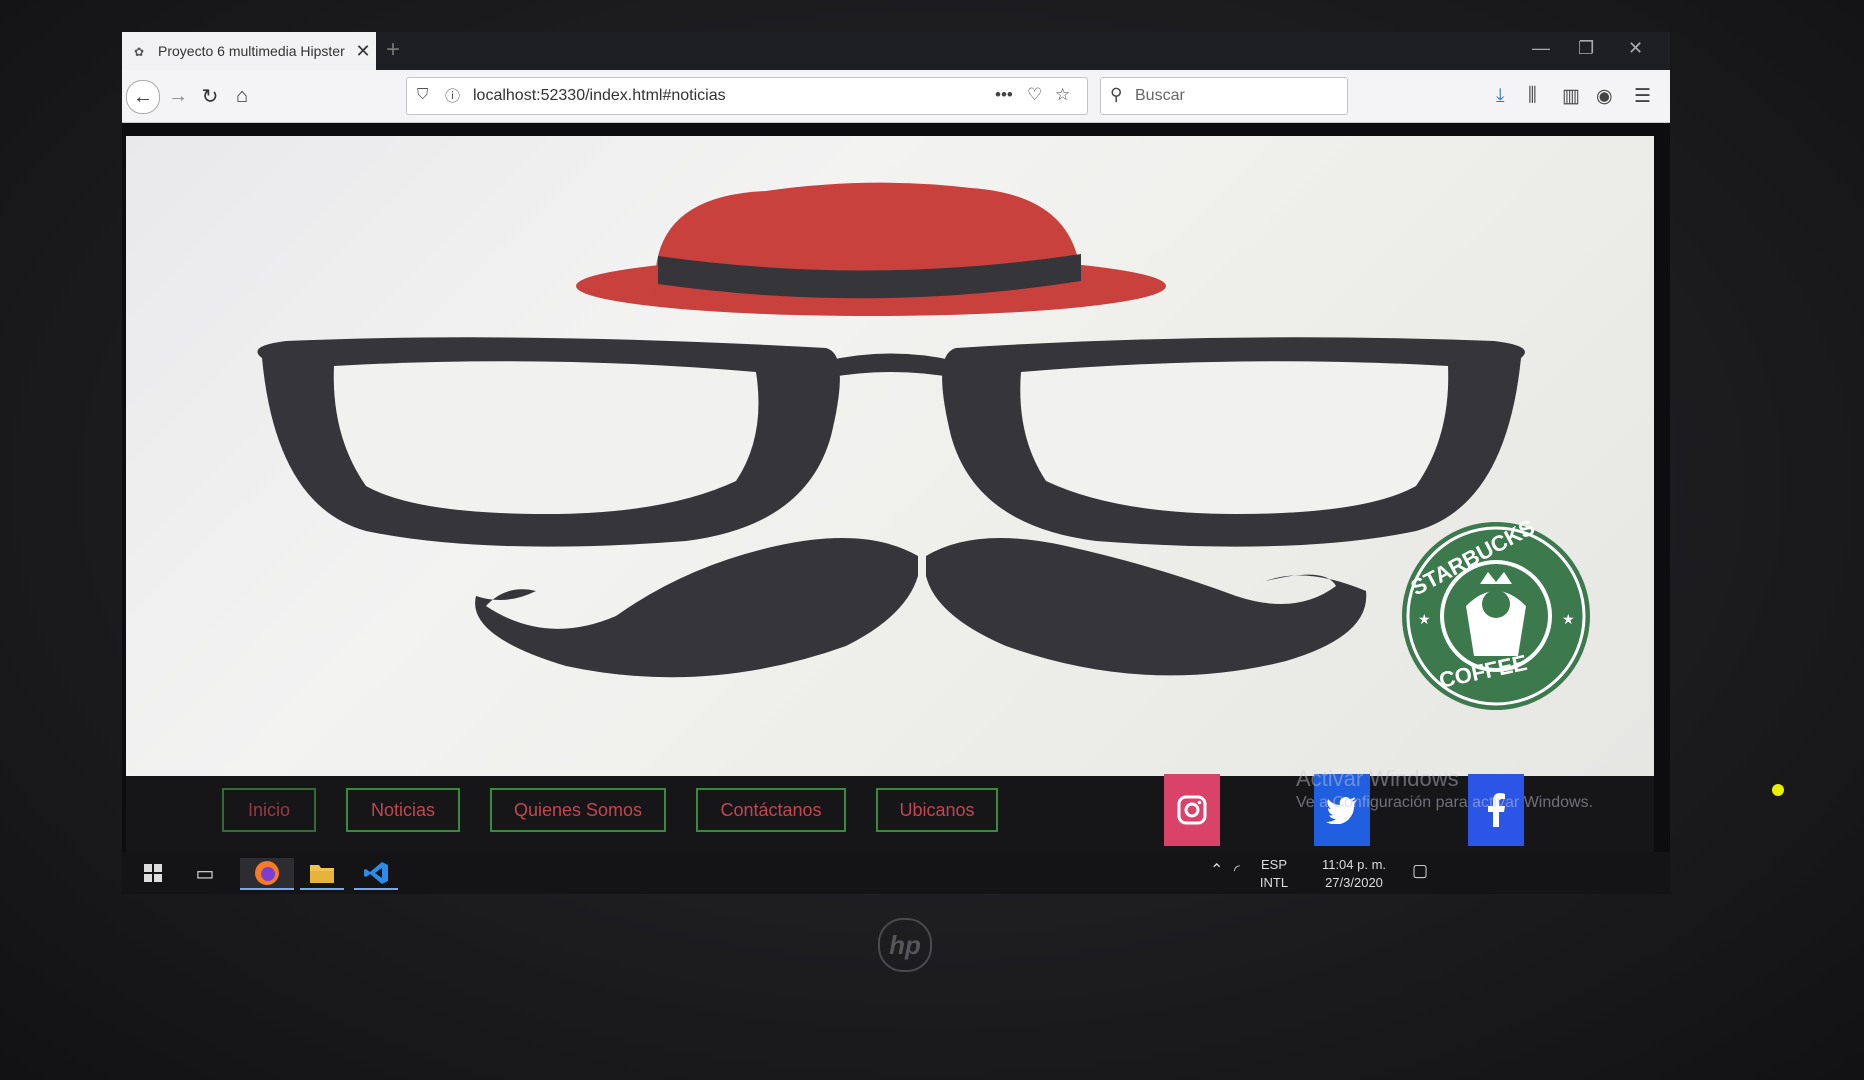  What do you see at coordinates (1604, 96) in the screenshot?
I see `account-icon: ◉` at bounding box center [1604, 96].